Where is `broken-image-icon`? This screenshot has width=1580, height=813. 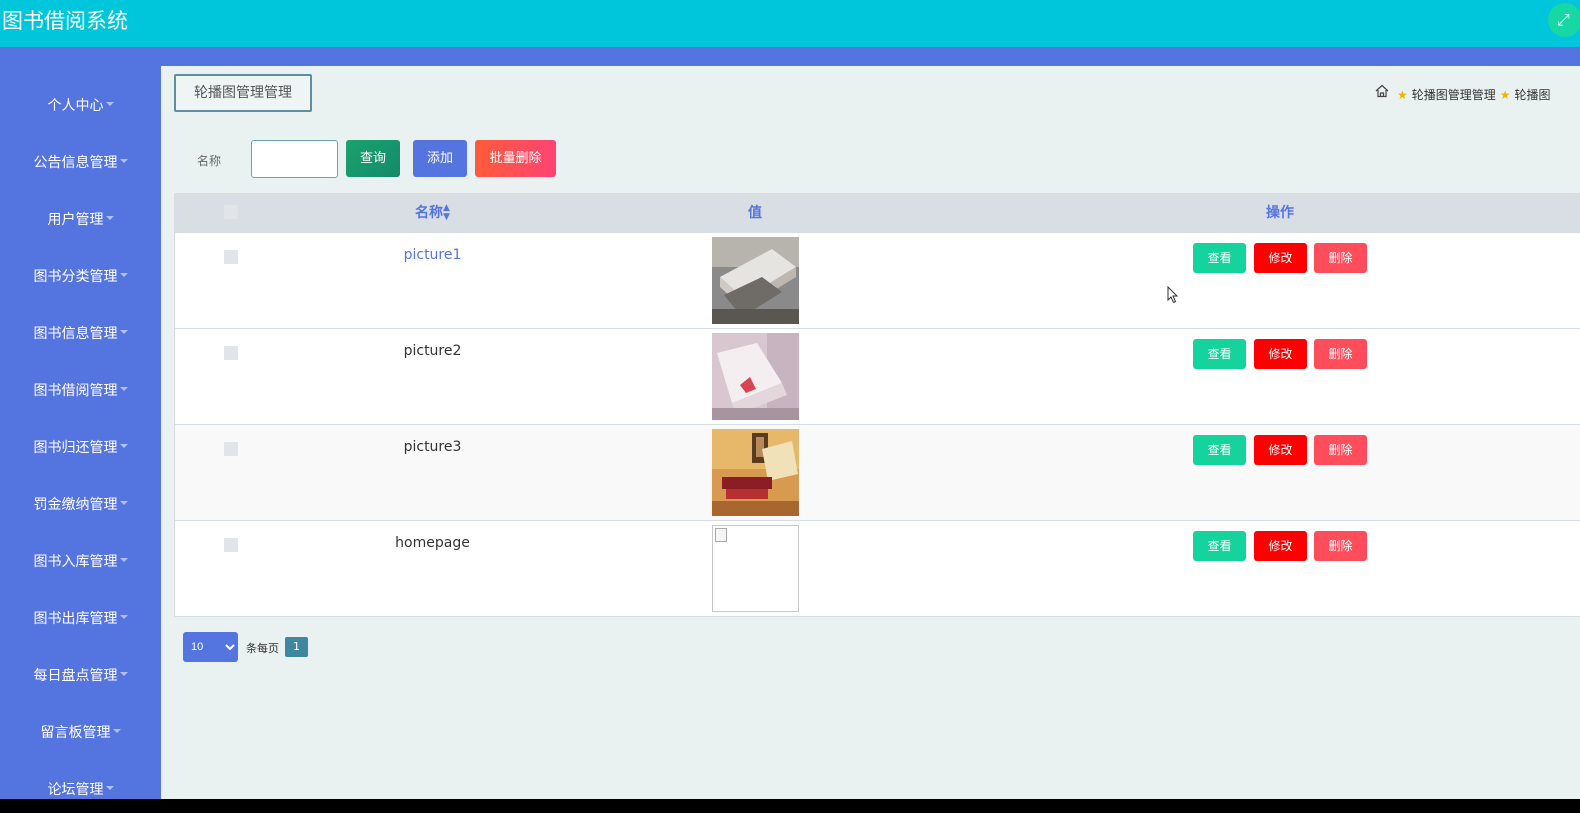 broken-image-icon is located at coordinates (755, 568).